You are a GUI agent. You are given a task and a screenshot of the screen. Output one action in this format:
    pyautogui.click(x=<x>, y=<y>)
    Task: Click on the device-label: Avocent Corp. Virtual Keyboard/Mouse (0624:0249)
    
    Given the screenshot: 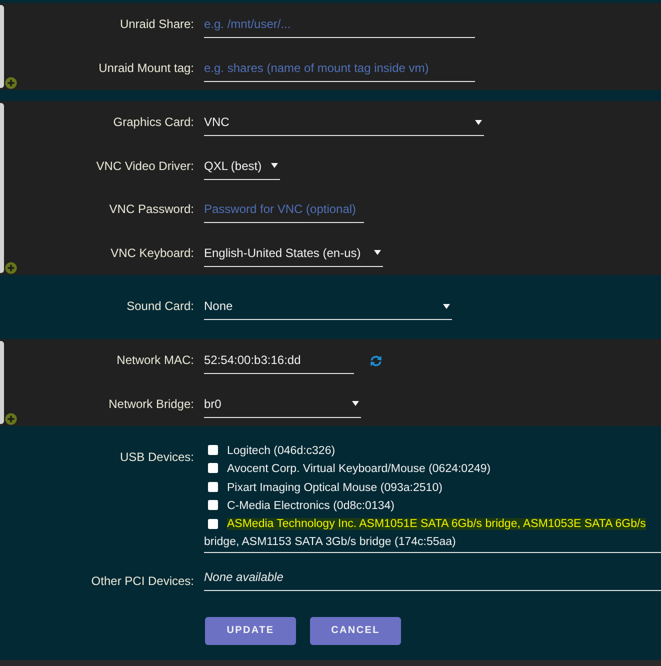 What is the action you would take?
    pyautogui.click(x=359, y=469)
    